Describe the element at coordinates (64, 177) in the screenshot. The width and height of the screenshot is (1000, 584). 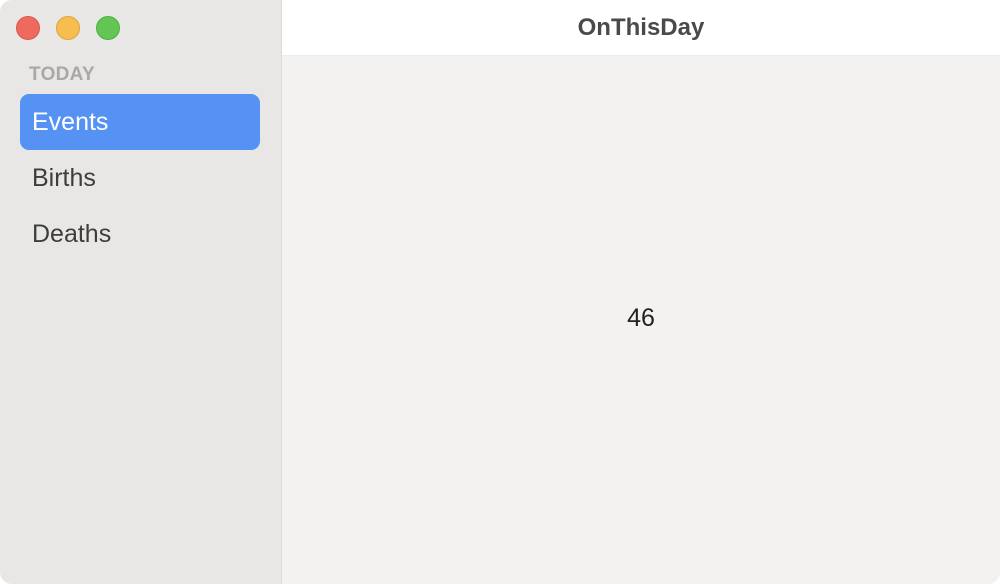
I see `sidebar-item-label: Births` at that location.